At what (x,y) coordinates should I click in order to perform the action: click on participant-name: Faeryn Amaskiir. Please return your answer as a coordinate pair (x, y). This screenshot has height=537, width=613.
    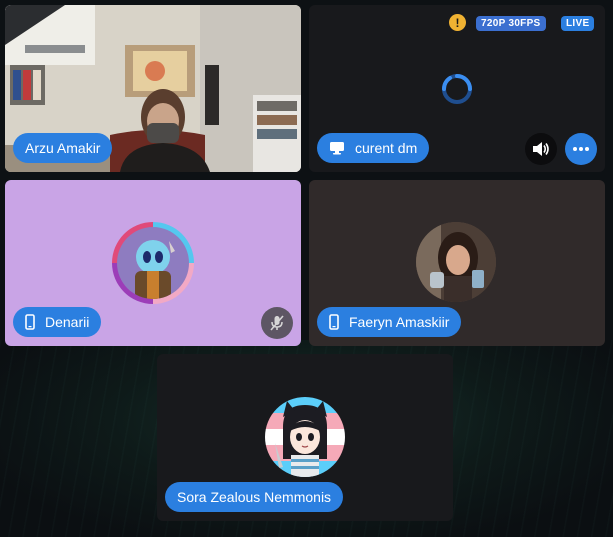
    Looking at the image, I should click on (399, 322).